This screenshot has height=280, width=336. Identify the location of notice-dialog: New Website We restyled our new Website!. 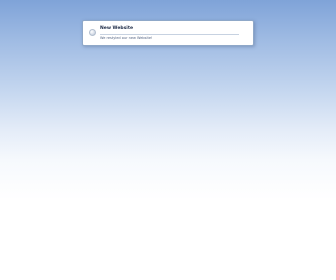
(168, 33).